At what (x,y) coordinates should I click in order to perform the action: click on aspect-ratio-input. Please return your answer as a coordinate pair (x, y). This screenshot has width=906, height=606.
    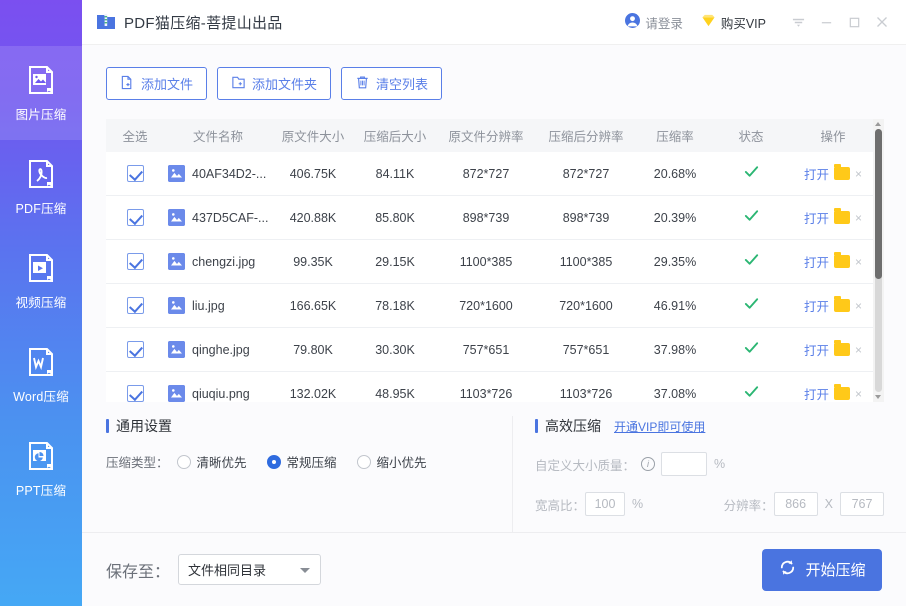
    Looking at the image, I should click on (605, 504).